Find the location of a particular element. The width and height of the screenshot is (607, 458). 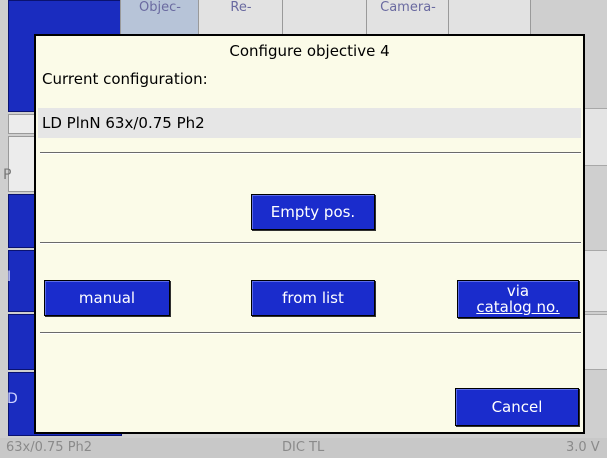

manual-button: manual is located at coordinates (107, 298).